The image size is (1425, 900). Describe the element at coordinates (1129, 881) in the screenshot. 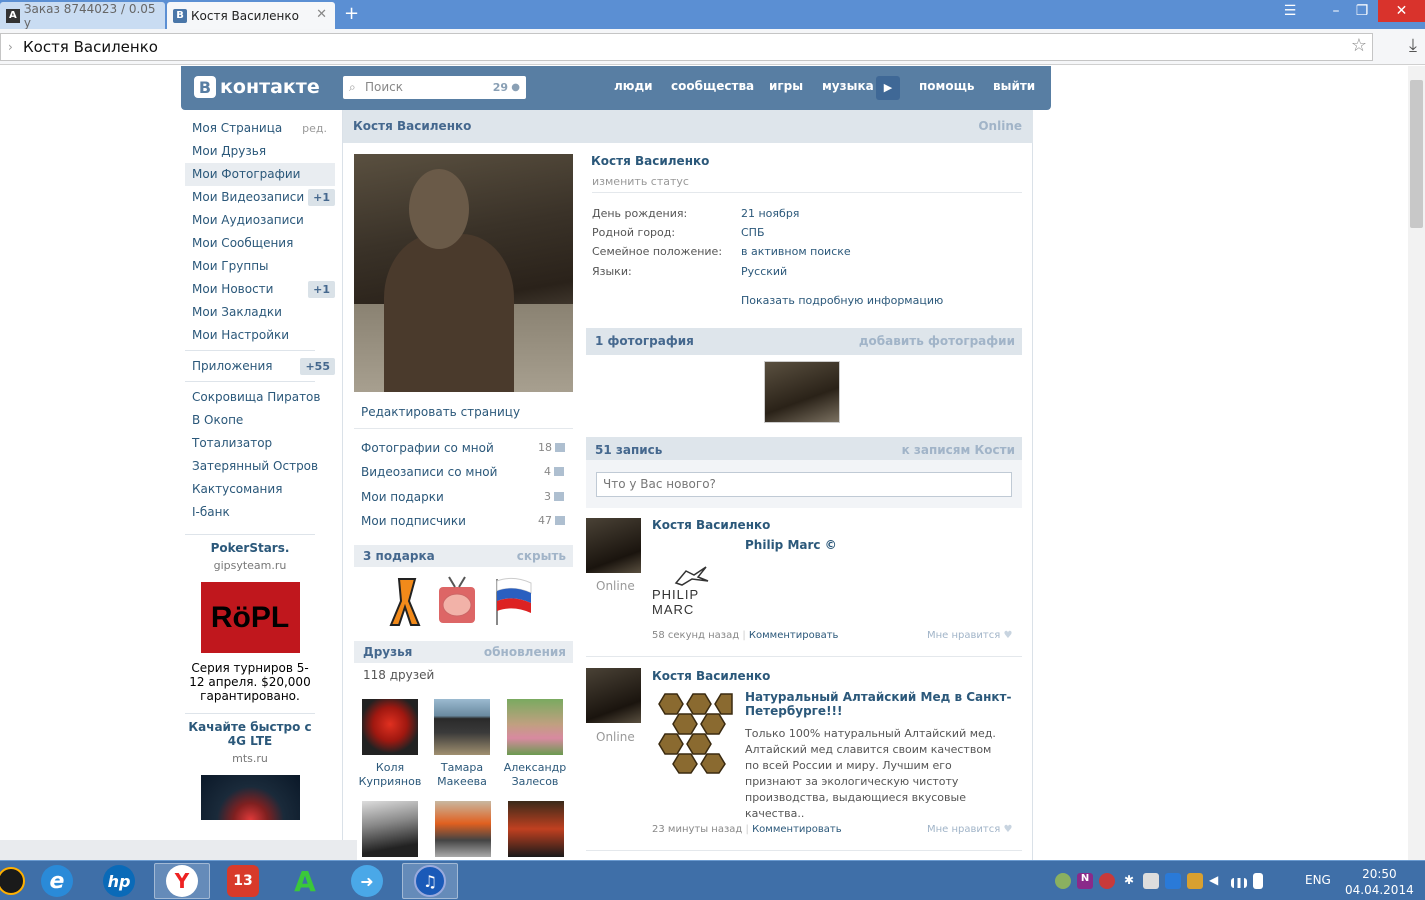

I see `bluetooth-icon: ✱` at that location.